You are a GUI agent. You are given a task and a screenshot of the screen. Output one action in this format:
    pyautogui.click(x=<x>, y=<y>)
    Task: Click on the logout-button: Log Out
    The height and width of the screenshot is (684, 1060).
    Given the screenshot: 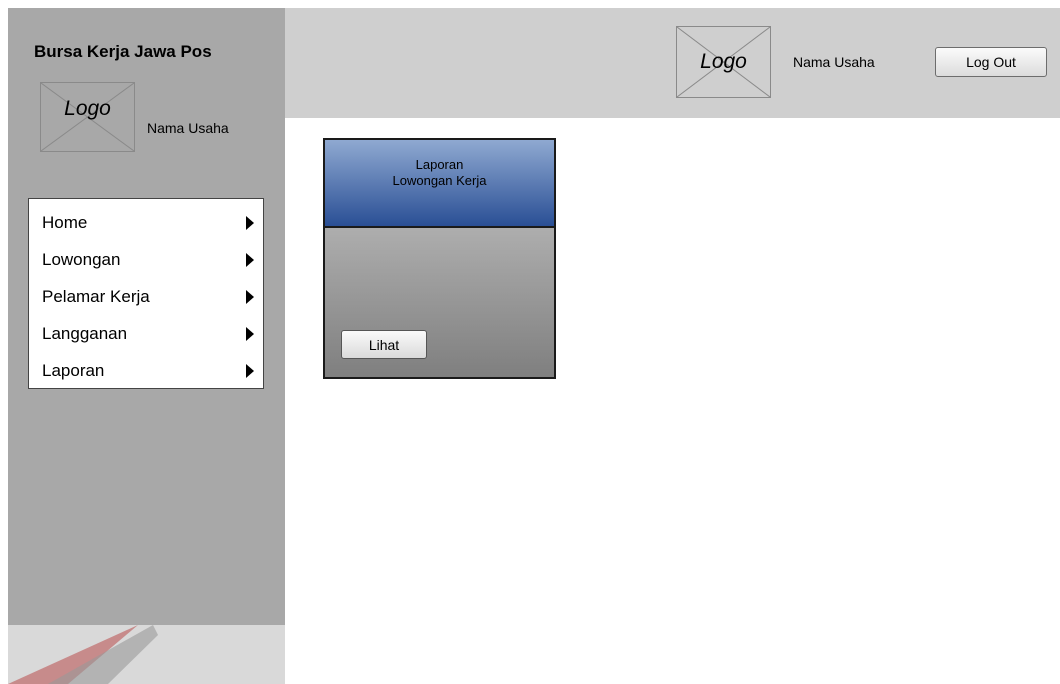 What is the action you would take?
    pyautogui.click(x=991, y=62)
    